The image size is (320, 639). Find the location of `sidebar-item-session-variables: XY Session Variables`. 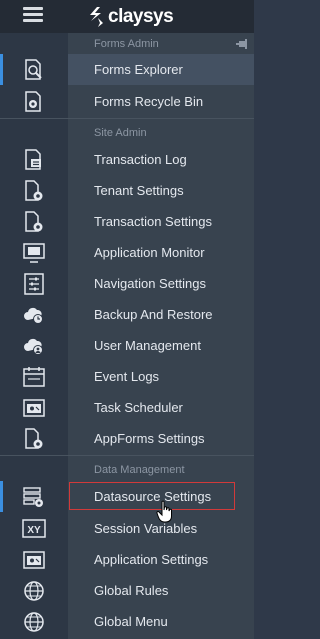

sidebar-item-session-variables: XY Session Variables is located at coordinates (127, 528).